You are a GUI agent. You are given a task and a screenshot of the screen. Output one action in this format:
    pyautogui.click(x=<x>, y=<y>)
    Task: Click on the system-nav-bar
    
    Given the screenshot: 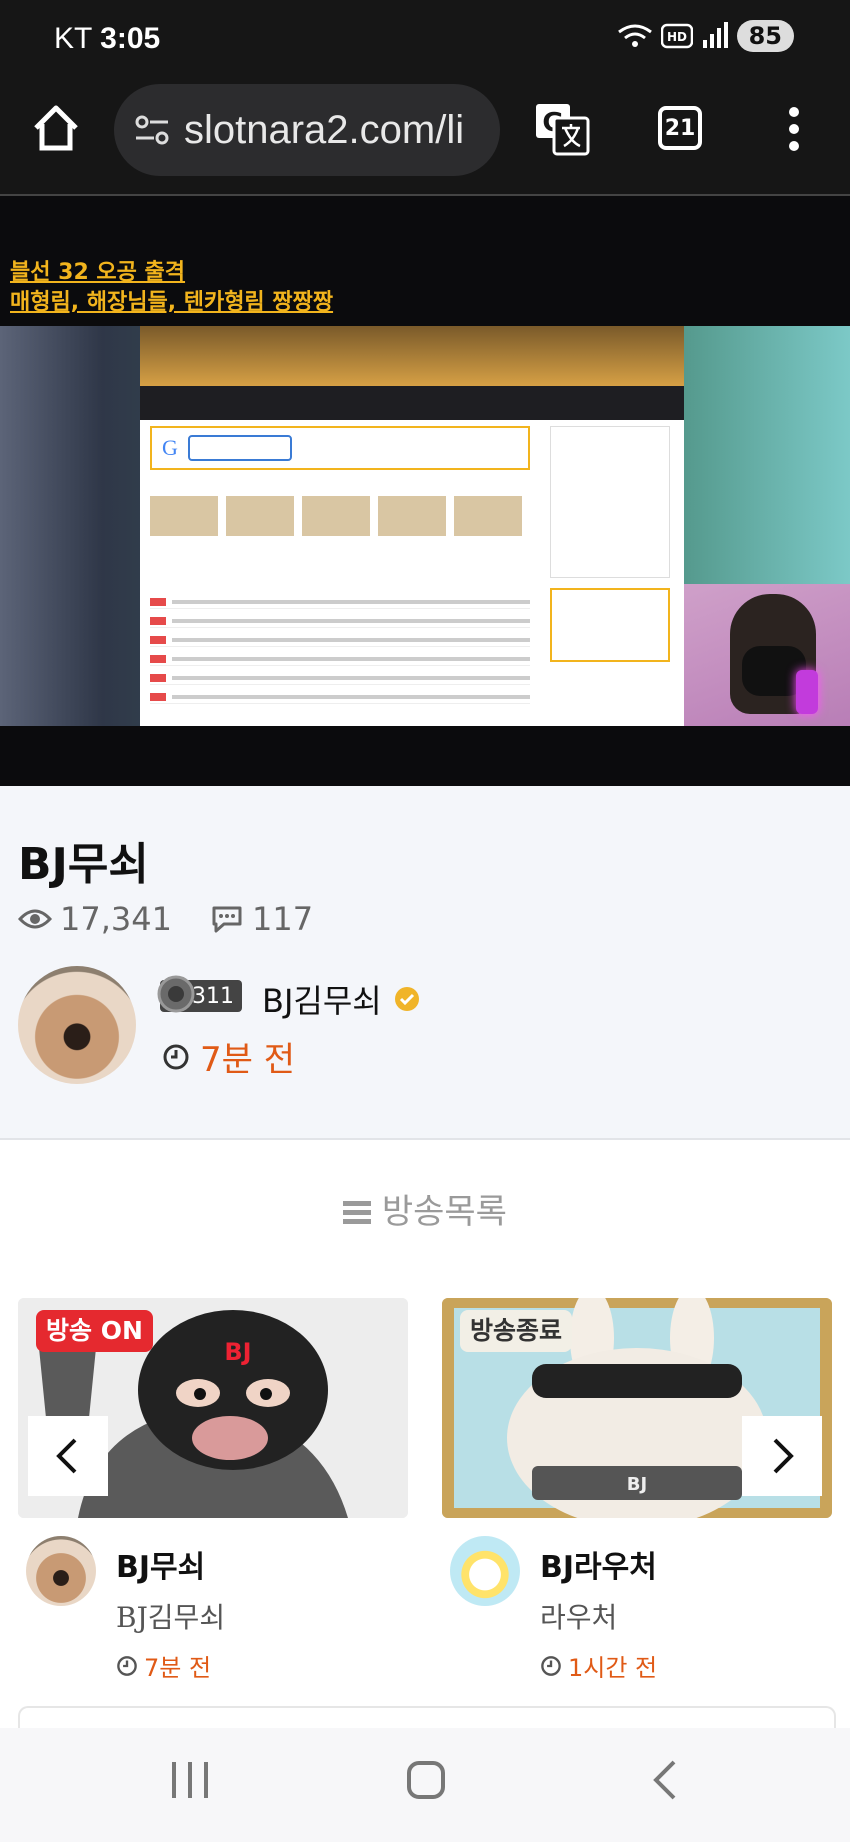 What is the action you would take?
    pyautogui.click(x=425, y=1785)
    